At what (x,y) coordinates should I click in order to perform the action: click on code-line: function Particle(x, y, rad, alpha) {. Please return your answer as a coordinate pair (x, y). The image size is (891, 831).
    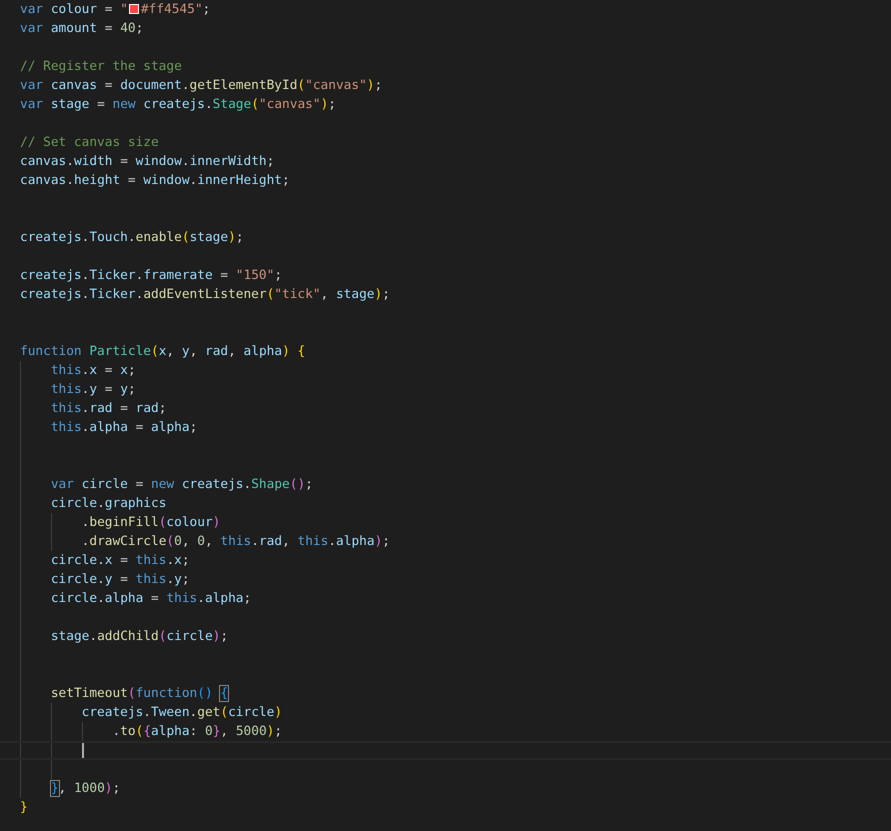
    Looking at the image, I should click on (163, 351).